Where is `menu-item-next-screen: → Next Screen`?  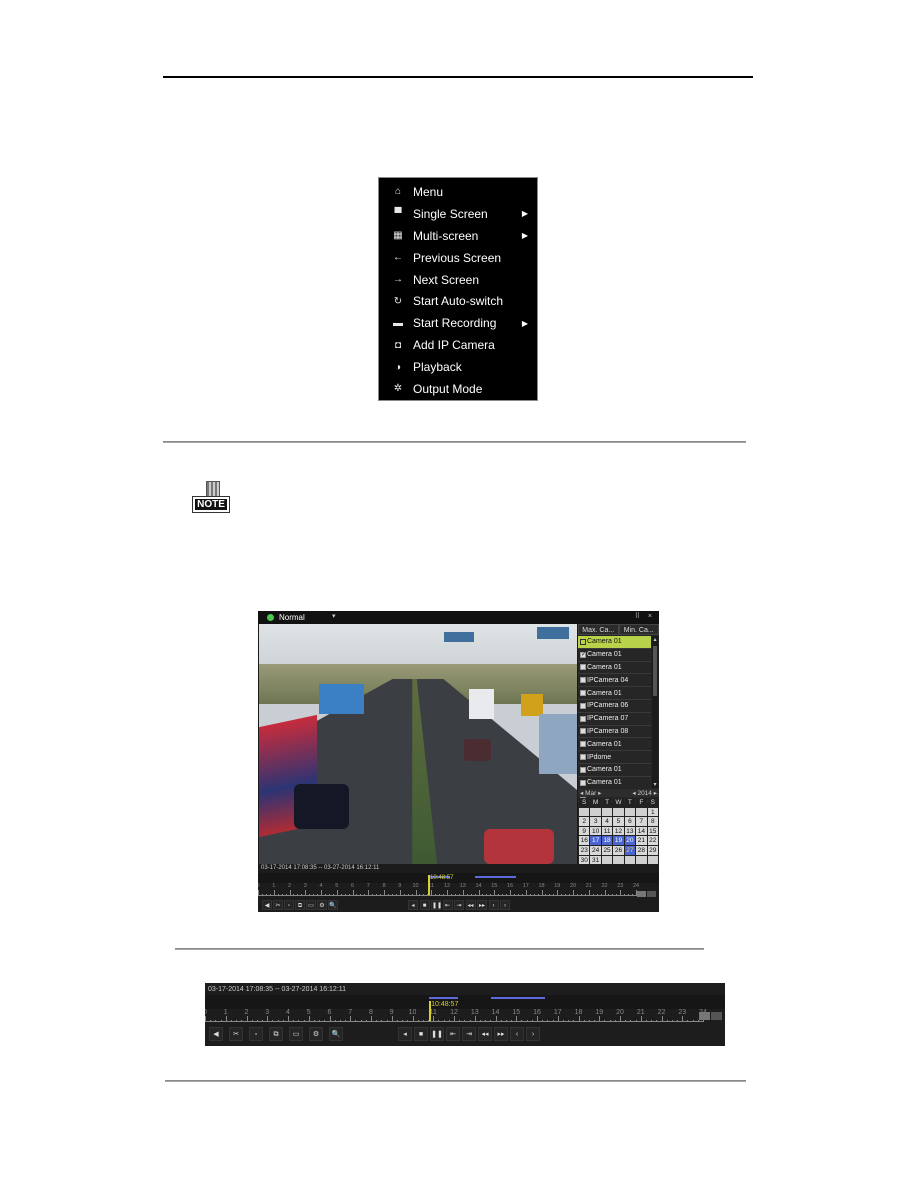 menu-item-next-screen: → Next Screen is located at coordinates (458, 280).